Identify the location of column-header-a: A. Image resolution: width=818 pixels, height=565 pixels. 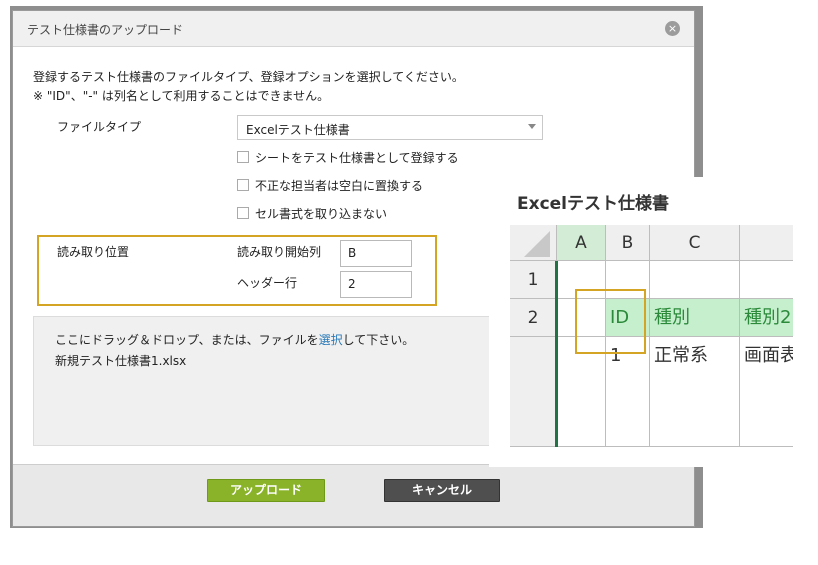
(581, 243).